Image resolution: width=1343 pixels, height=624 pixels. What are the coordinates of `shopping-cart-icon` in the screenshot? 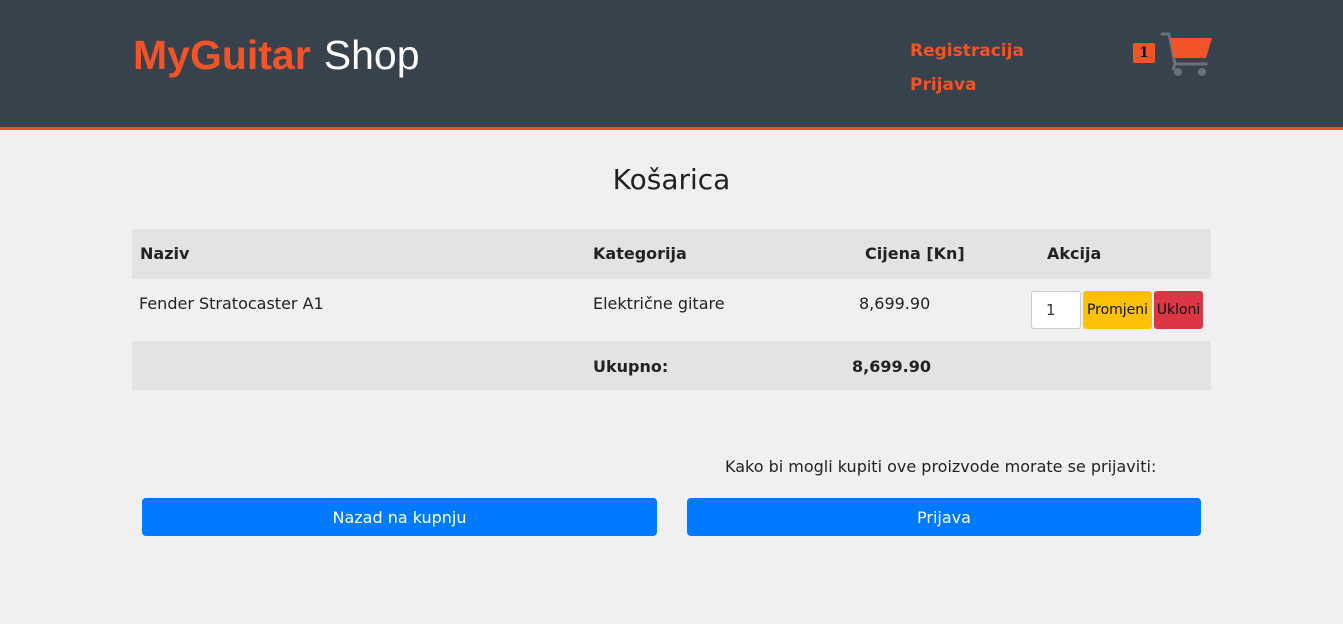 It's located at (1187, 54).